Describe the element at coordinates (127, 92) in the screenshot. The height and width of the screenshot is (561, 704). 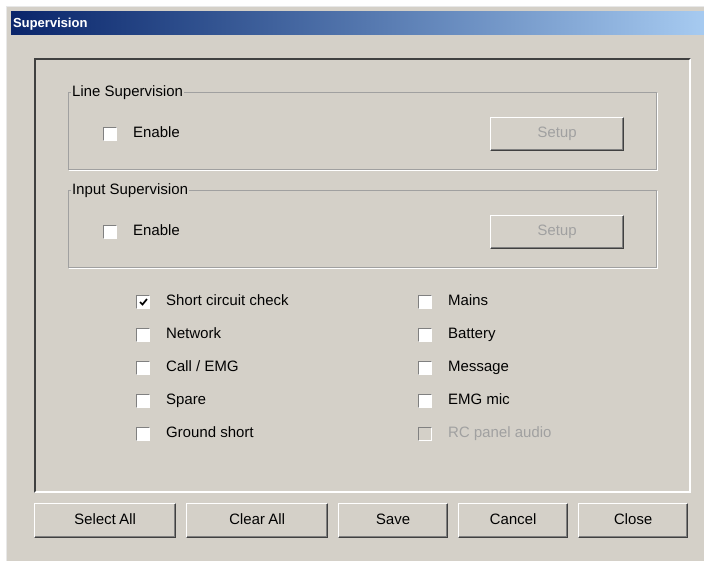
I see `group-title: Line Supervision` at that location.